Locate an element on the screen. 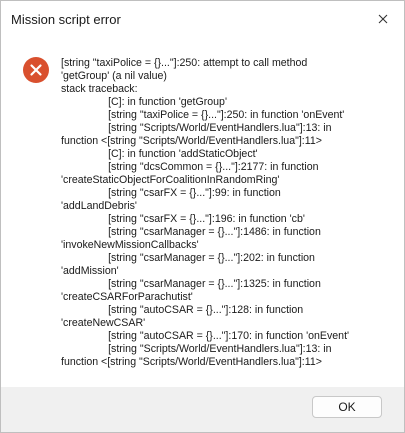  button-bar: OK is located at coordinates (202, 409).